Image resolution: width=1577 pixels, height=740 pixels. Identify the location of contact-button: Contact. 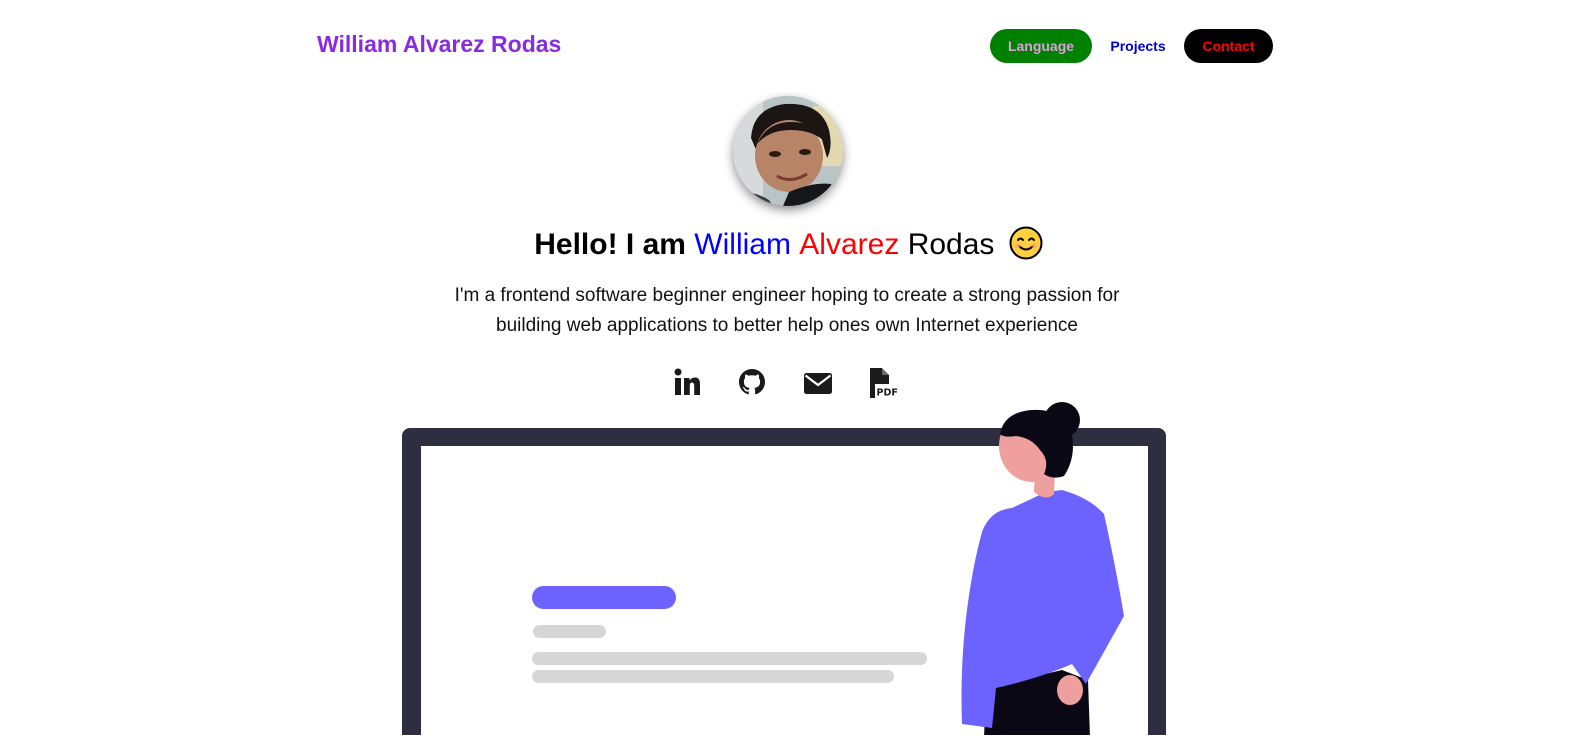
(1228, 46).